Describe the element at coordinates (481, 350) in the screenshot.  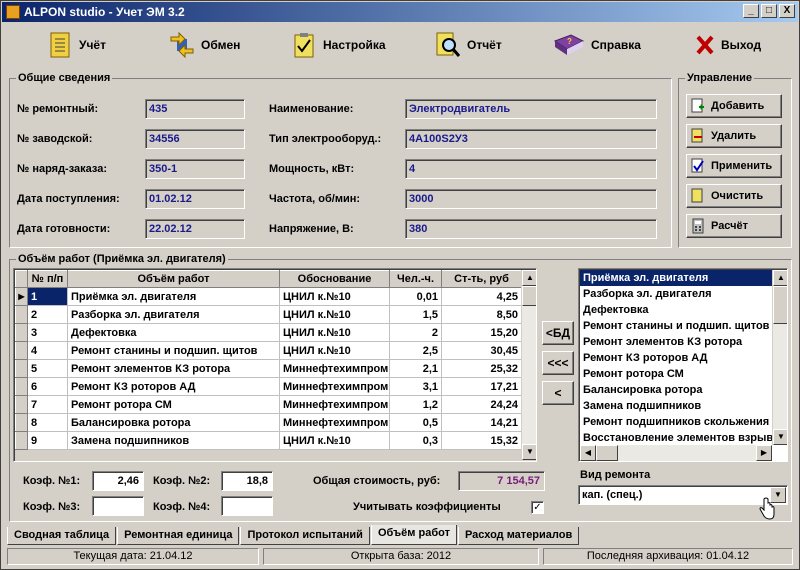
I see `cell-cost: 30,45` at that location.